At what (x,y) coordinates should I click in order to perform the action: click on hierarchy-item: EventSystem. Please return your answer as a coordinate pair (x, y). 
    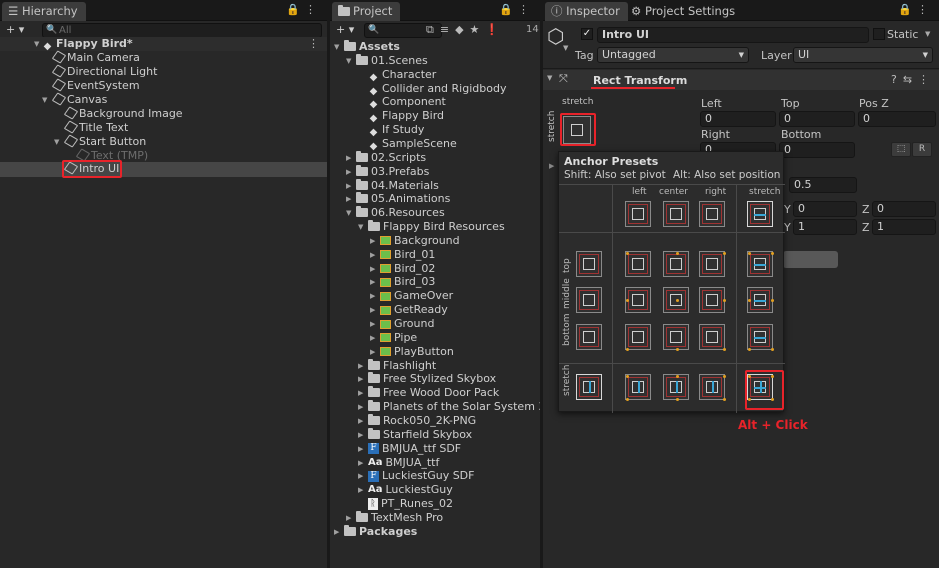
    Looking at the image, I should click on (95, 85).